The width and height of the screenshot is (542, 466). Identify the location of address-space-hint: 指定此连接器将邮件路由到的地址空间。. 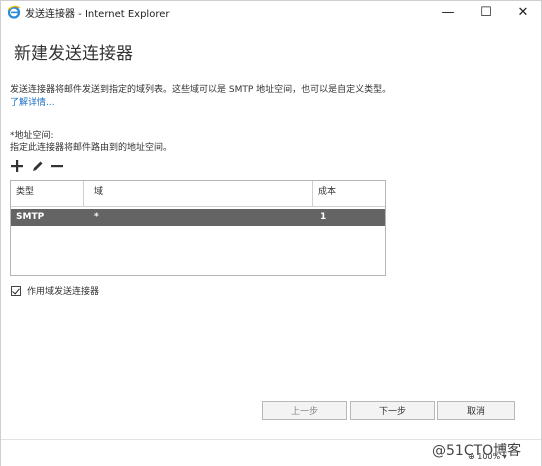
(91, 148).